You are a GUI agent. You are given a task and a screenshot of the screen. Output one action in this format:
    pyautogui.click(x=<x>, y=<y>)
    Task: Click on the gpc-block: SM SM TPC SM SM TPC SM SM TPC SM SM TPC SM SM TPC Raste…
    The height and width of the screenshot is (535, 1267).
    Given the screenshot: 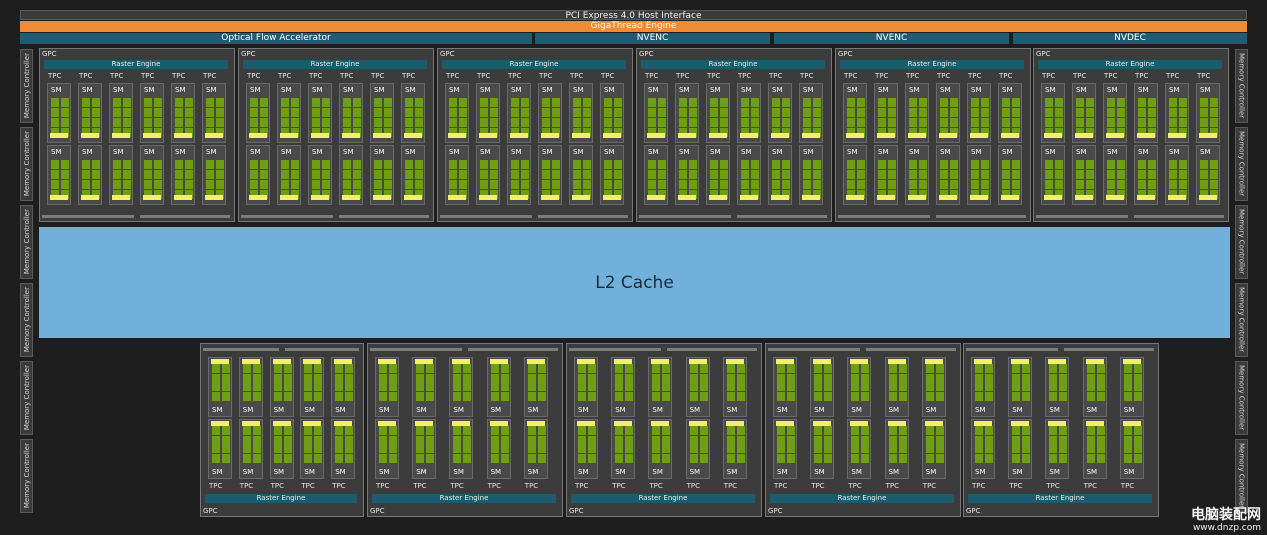 What is the action you would take?
    pyautogui.click(x=863, y=430)
    